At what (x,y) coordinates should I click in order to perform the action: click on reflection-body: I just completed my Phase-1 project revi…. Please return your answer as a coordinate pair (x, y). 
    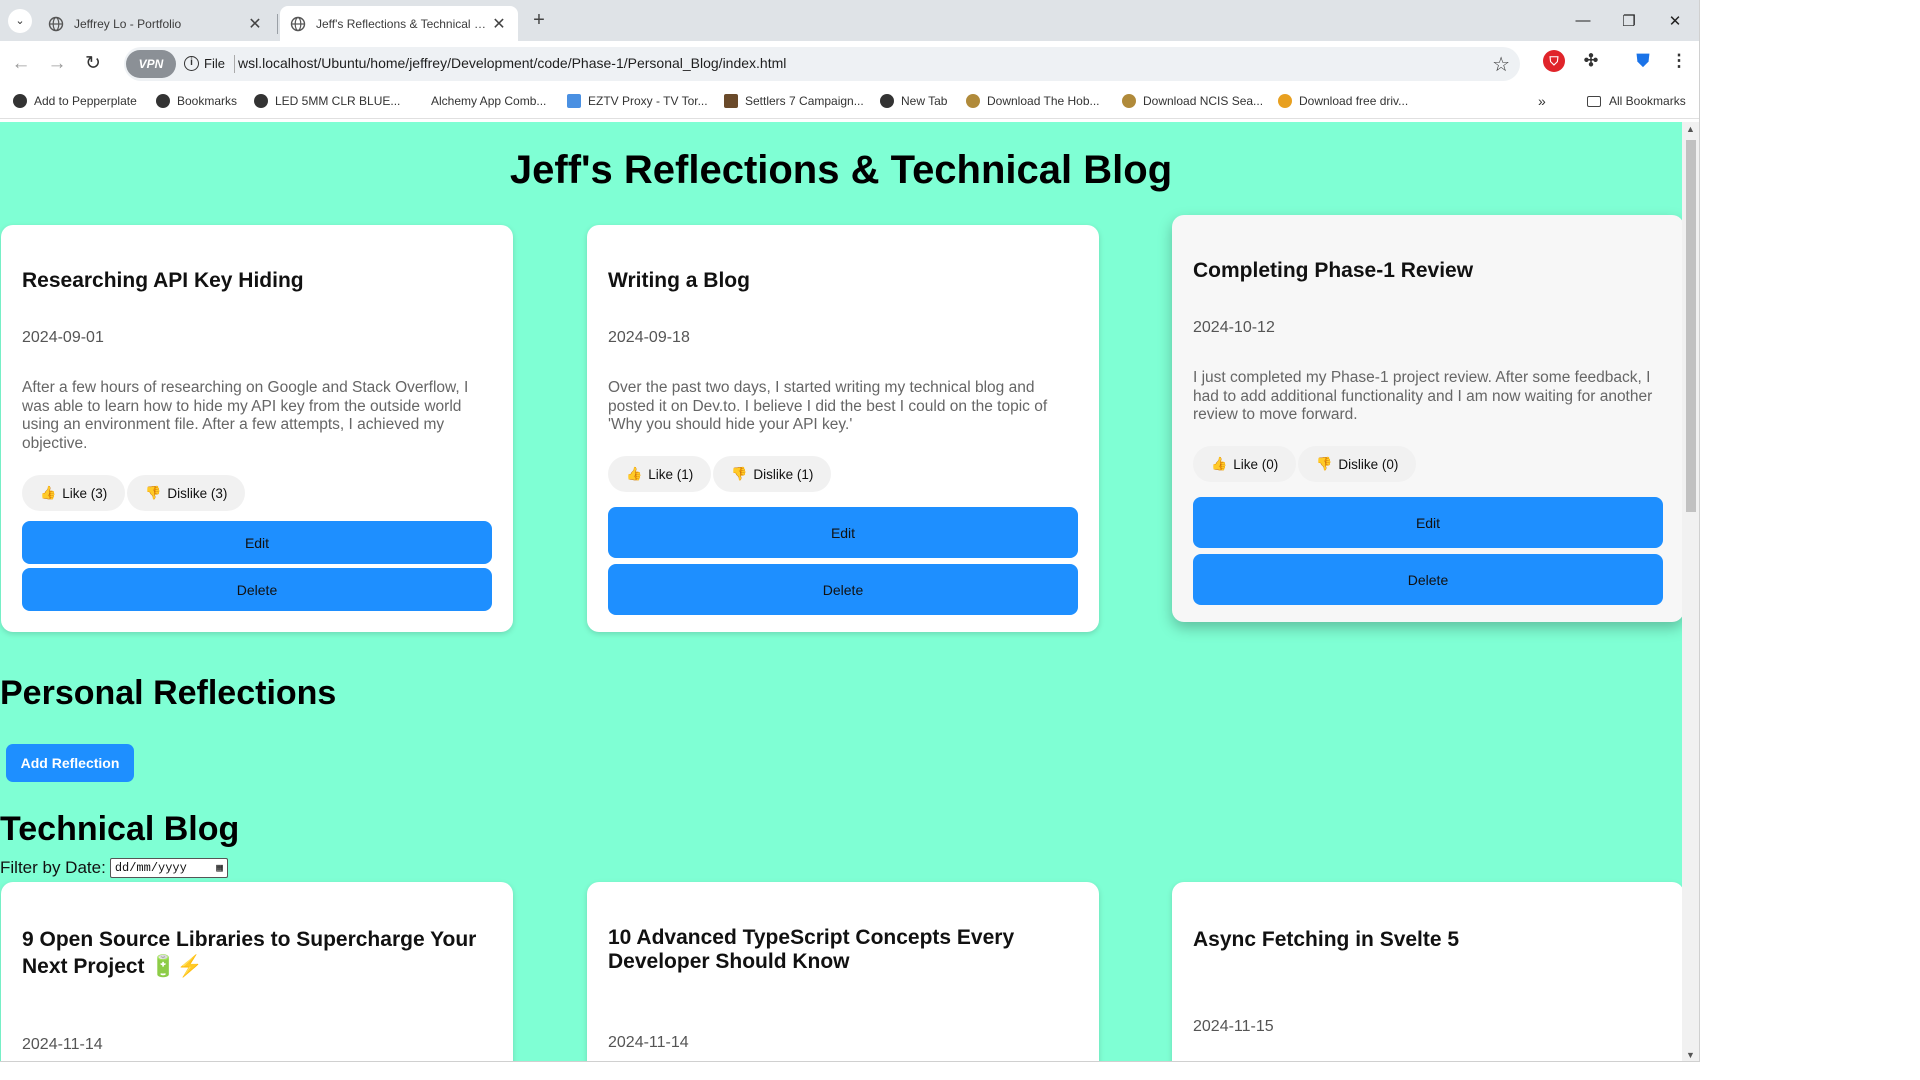
    Looking at the image, I should click on (1423, 396).